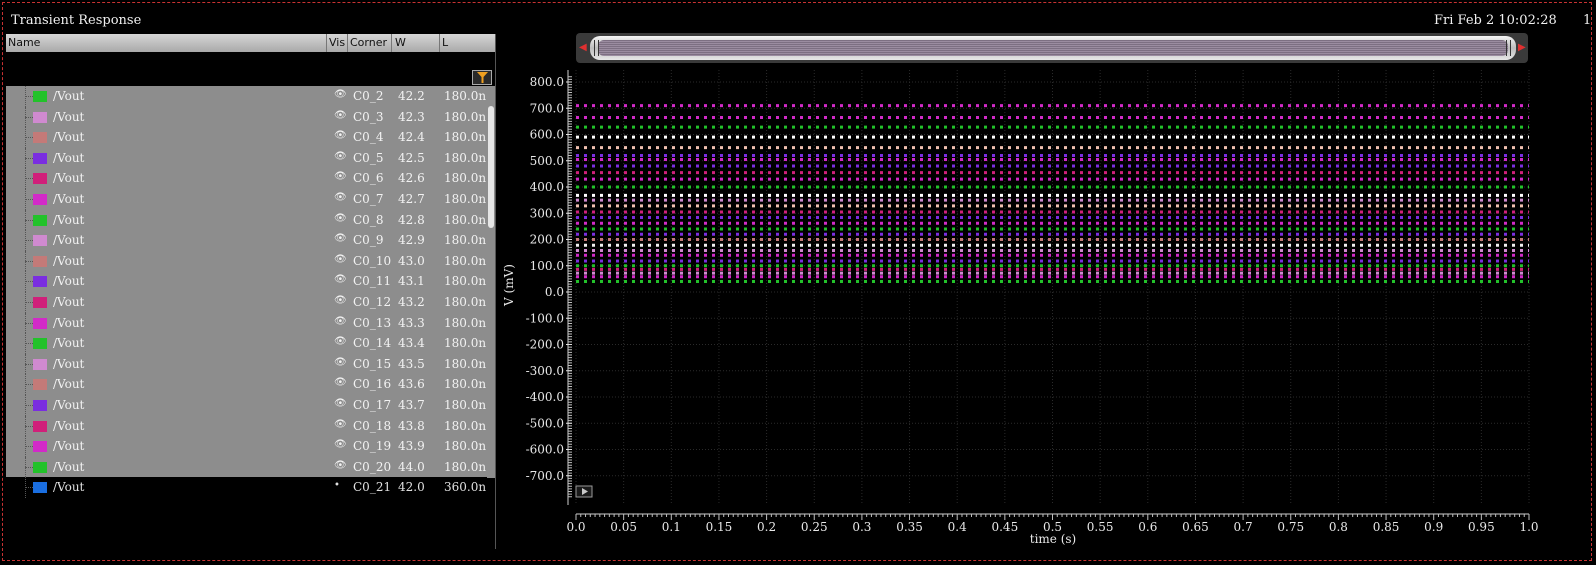  What do you see at coordinates (1053, 539) in the screenshot?
I see `x-axis-label: time (s)` at bounding box center [1053, 539].